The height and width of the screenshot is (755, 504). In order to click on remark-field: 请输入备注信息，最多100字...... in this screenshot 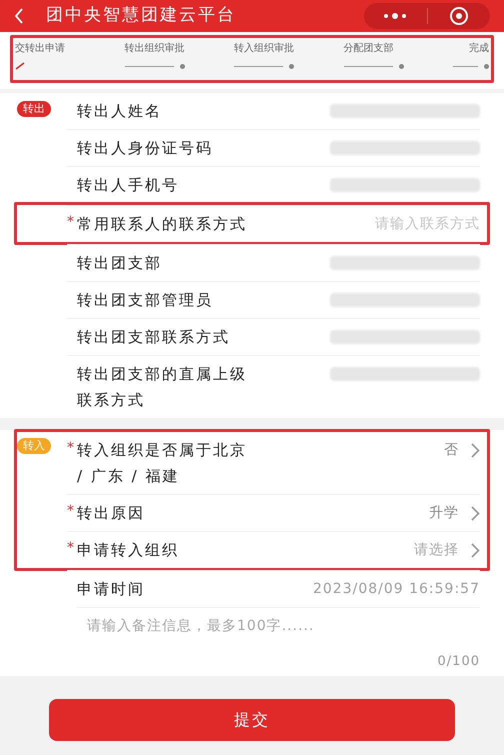, I will do `click(283, 633)`.